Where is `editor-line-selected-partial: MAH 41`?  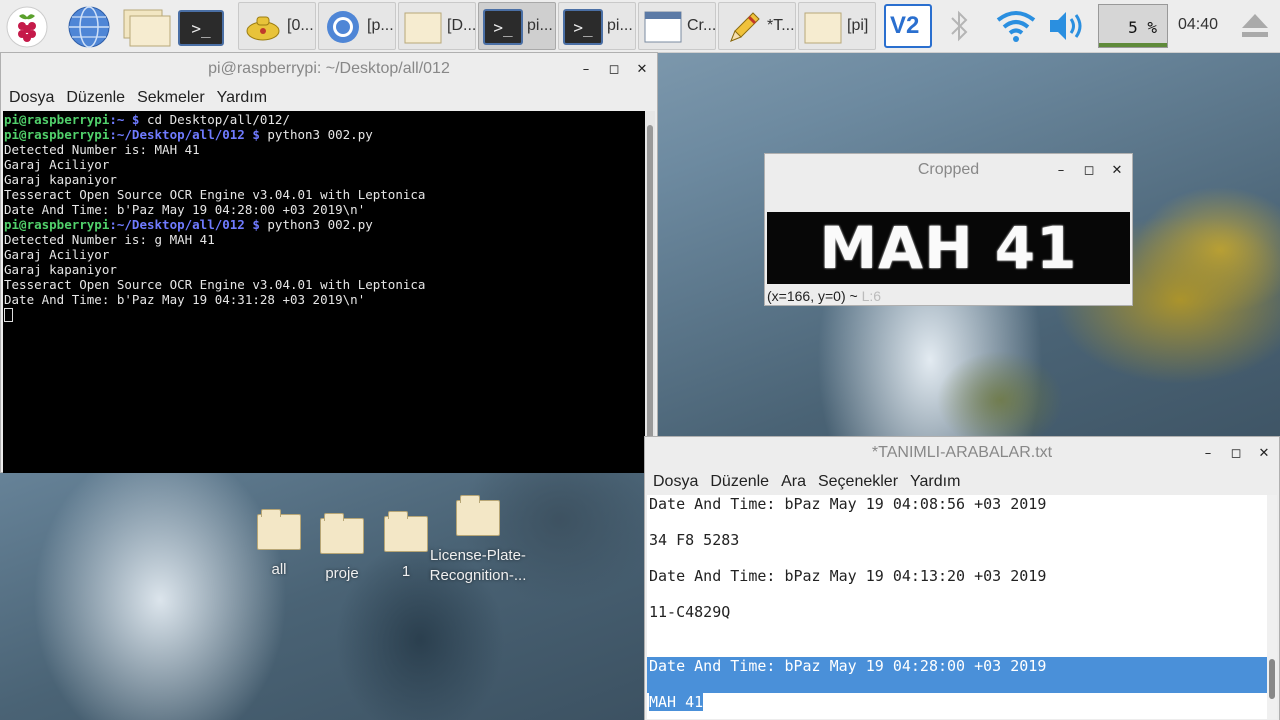 editor-line-selected-partial: MAH 41 is located at coordinates (676, 702).